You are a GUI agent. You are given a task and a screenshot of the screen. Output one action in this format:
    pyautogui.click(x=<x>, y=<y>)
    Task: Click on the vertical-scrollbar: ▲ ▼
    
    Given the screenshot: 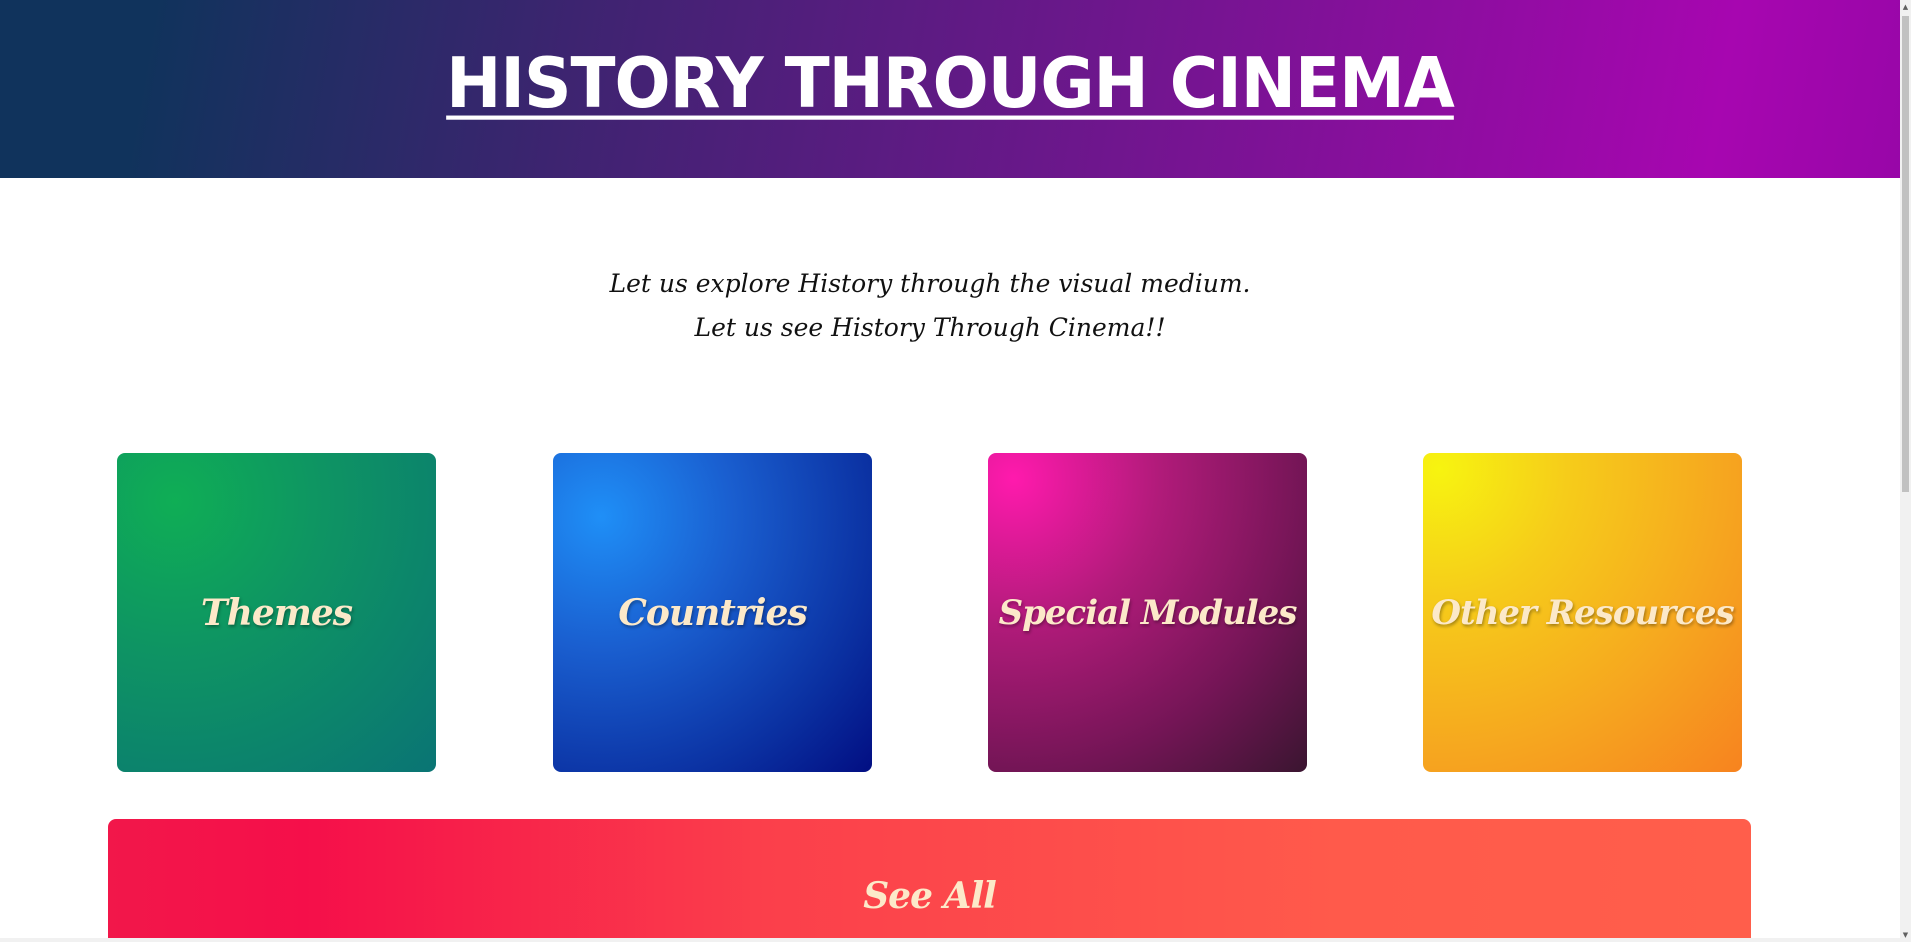 What is the action you would take?
    pyautogui.click(x=1905, y=471)
    